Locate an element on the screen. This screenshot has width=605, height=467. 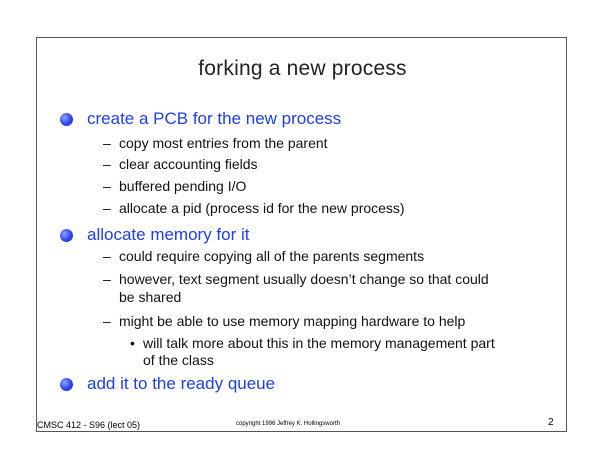
slide-title: forking a new process is located at coordinates (302, 68).